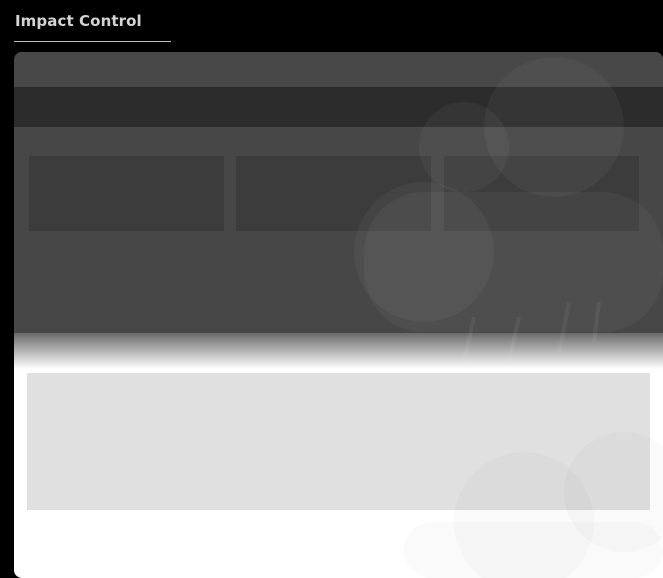 This screenshot has width=663, height=578. I want to click on page-header: Impact Control, so click(92, 26).